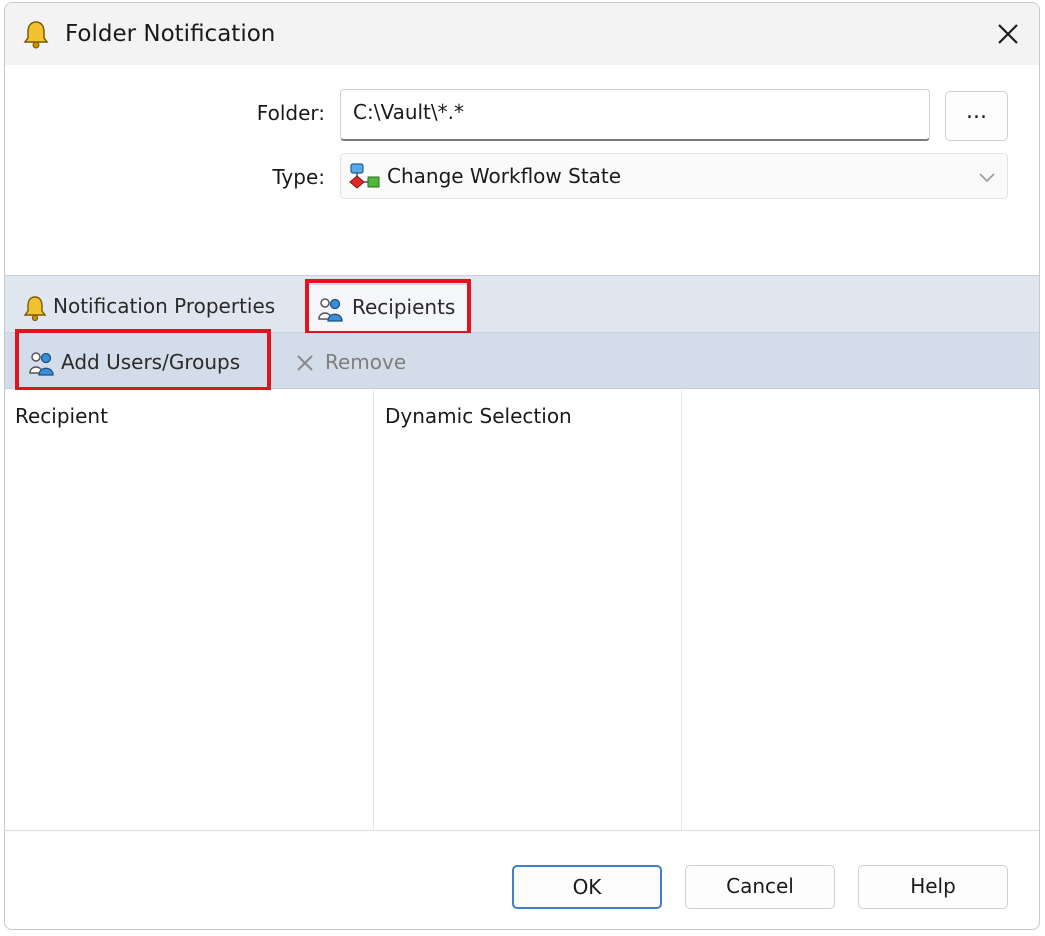 Image resolution: width=1045 pixels, height=936 pixels. What do you see at coordinates (522, 830) in the screenshot?
I see `list-divider` at bounding box center [522, 830].